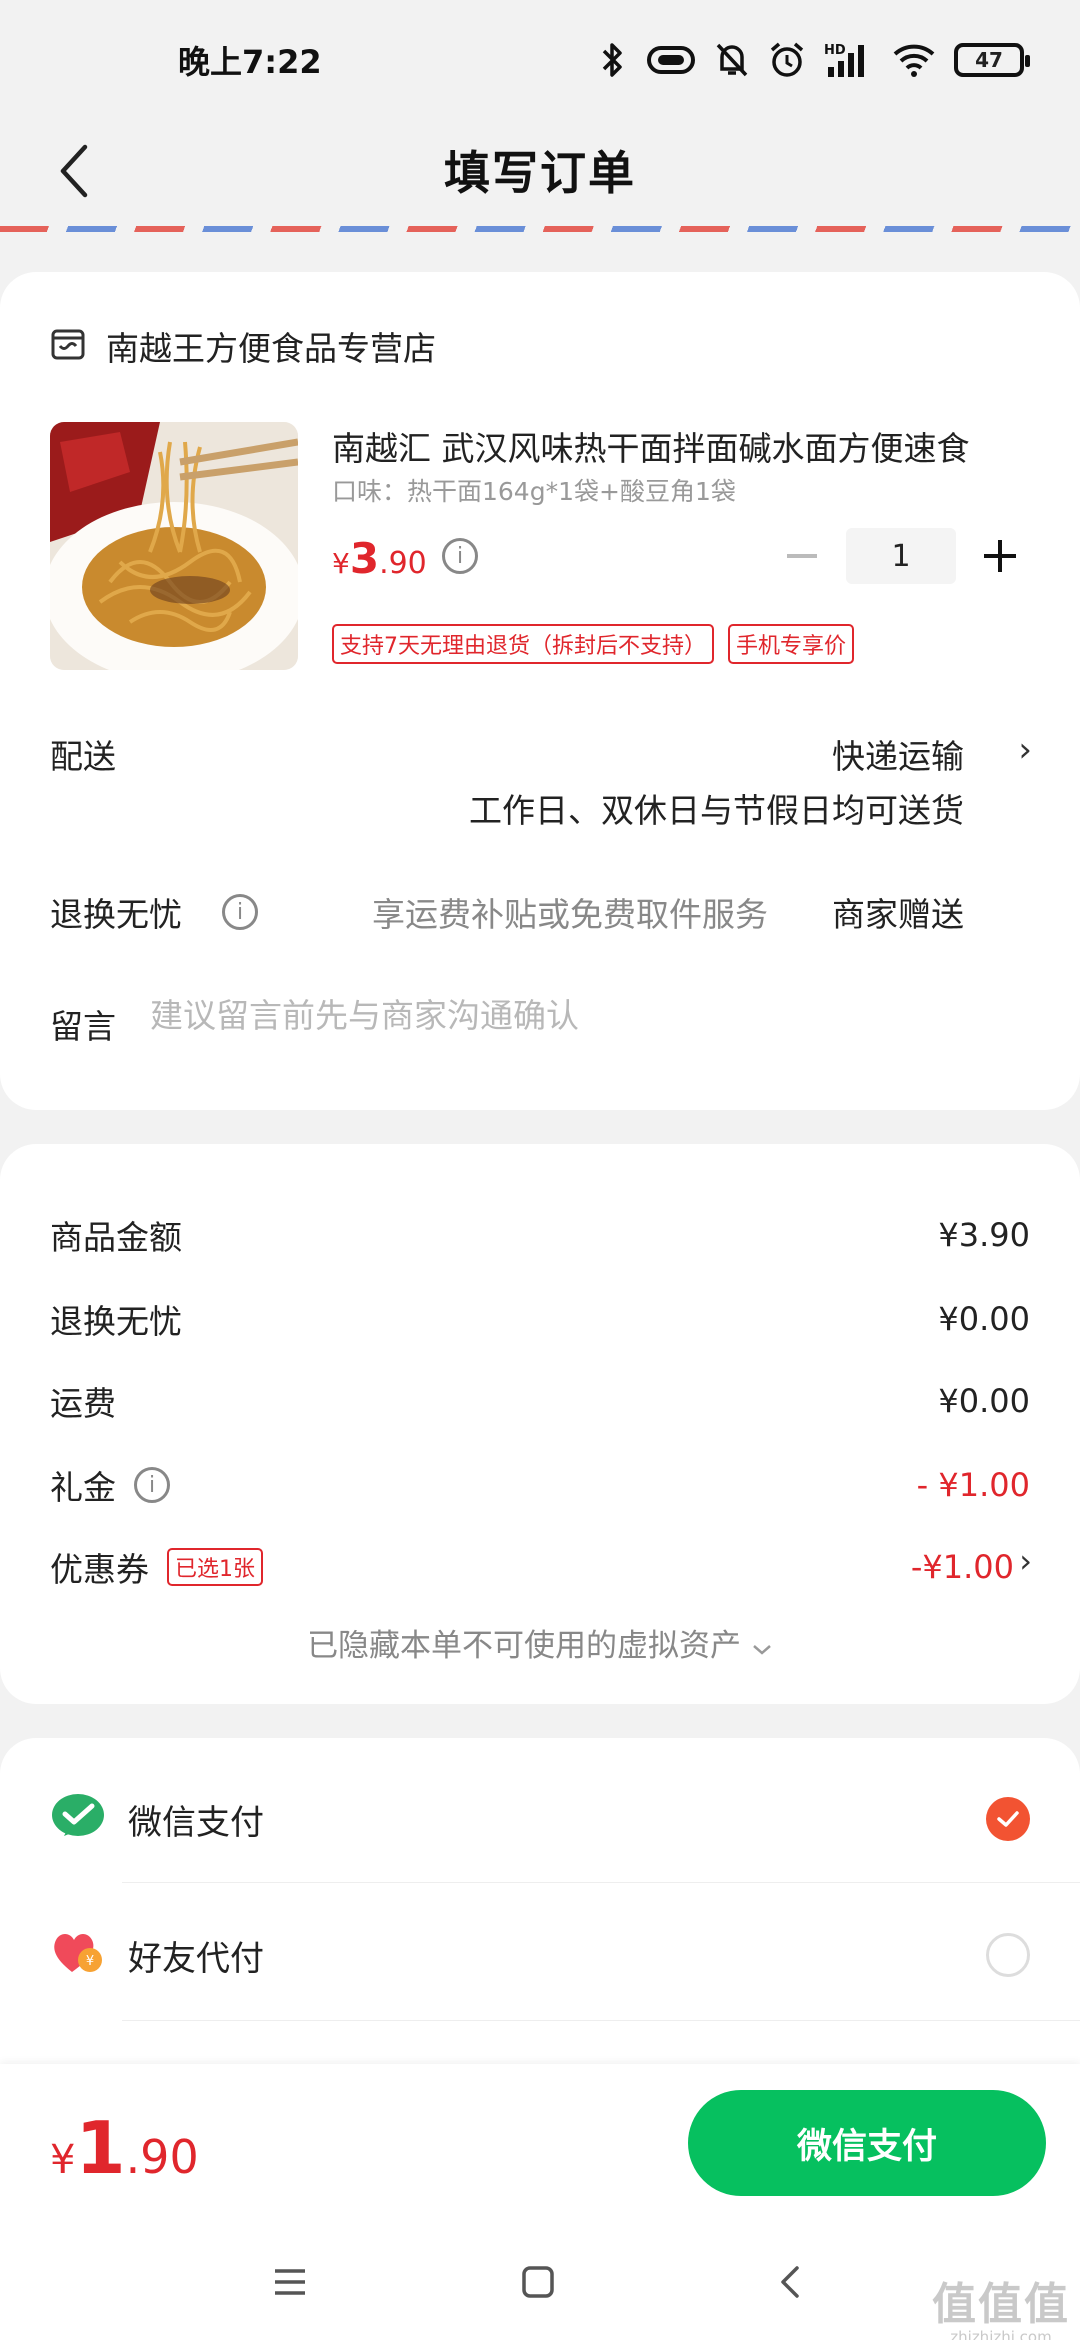 The height and width of the screenshot is (2340, 1080). What do you see at coordinates (524, 1646) in the screenshot?
I see `hidden-assets-text: 已隐藏本单不可使用的虚拟资产` at bounding box center [524, 1646].